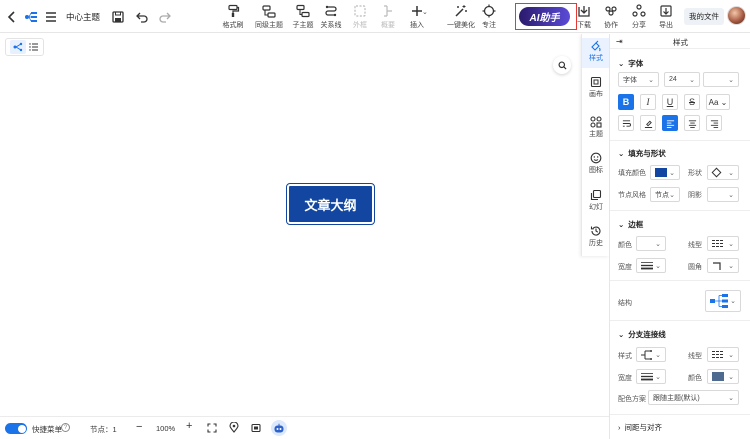 The image size is (750, 439). What do you see at coordinates (666, 17) in the screenshot?
I see `export-button: 导出` at bounding box center [666, 17].